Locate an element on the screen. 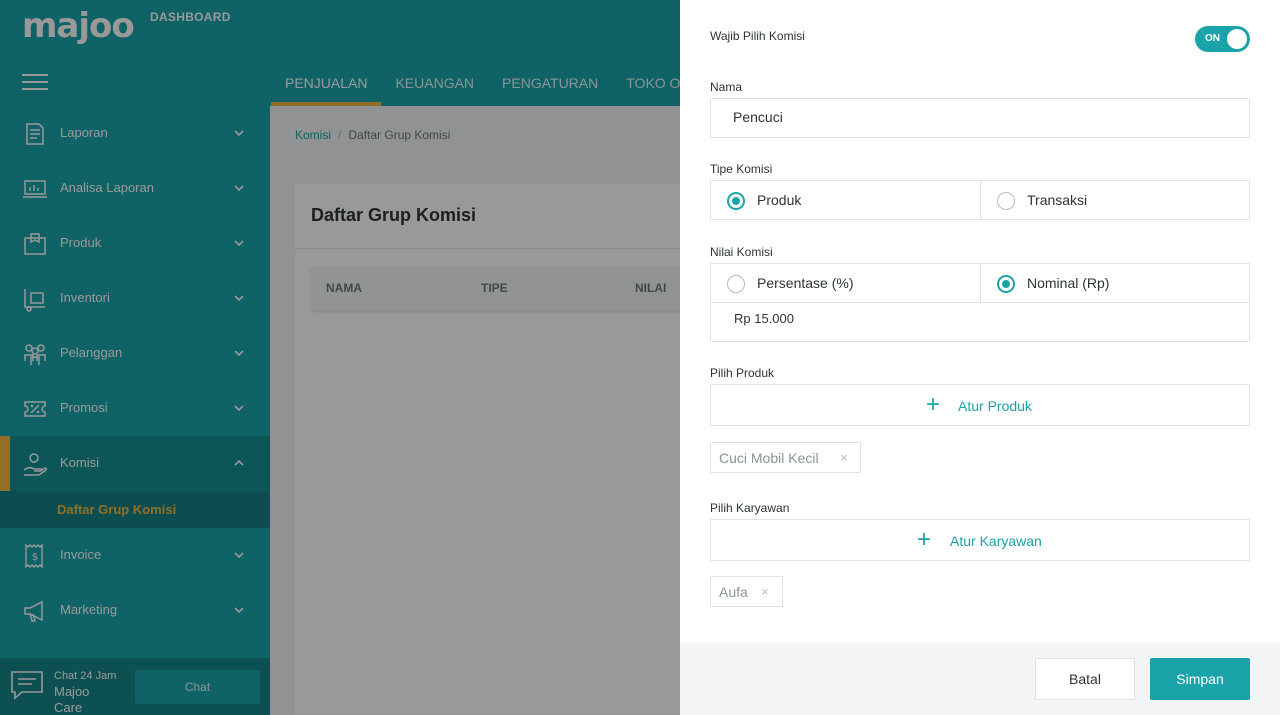  radio-label: Produk is located at coordinates (779, 200).